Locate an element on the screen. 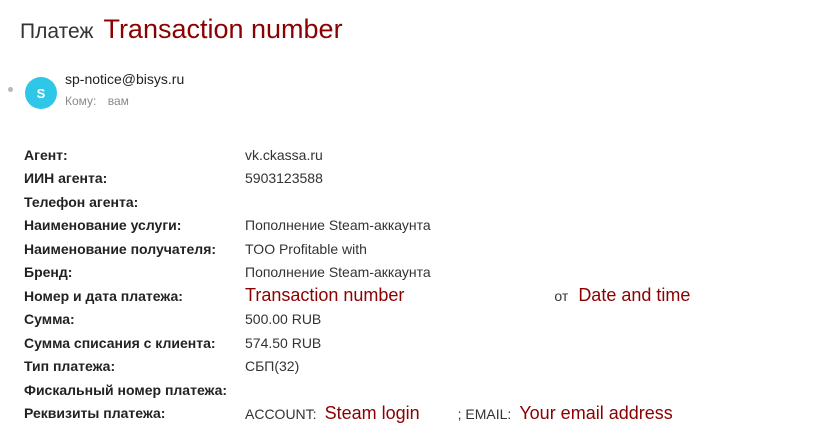  sender-email: sp-notice@bisys.ru is located at coordinates (124, 79).